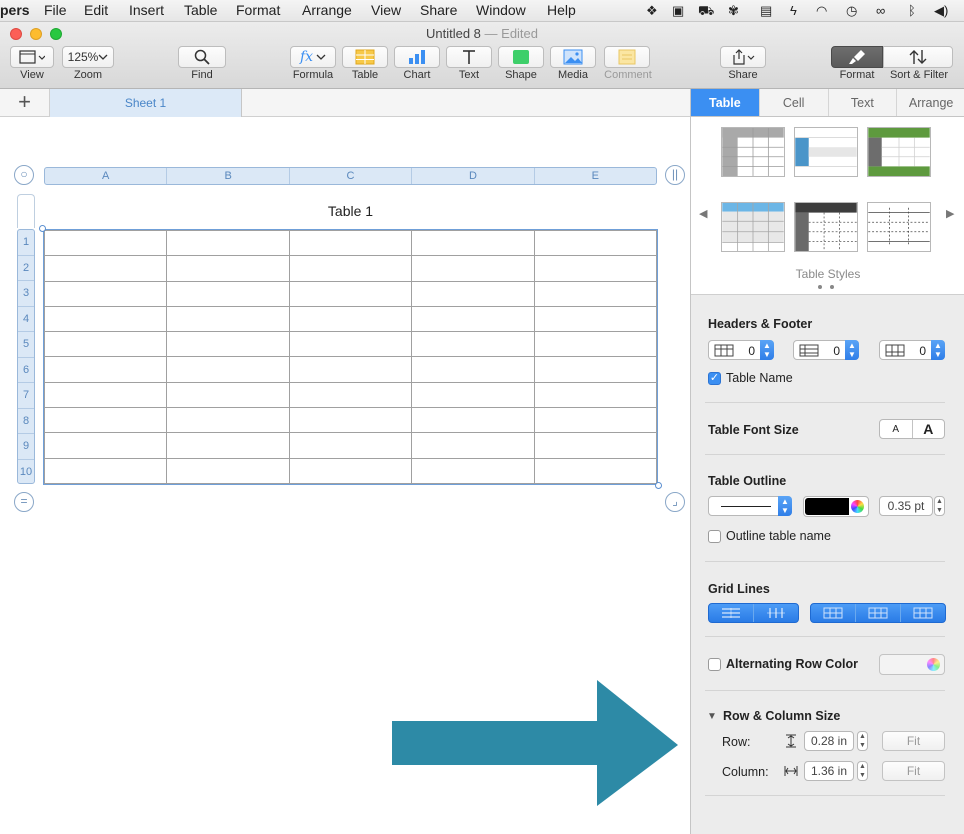 The width and height of the screenshot is (964, 834). What do you see at coordinates (767, 350) in the screenshot?
I see `header-rows-arrows: ▲ ▼` at bounding box center [767, 350].